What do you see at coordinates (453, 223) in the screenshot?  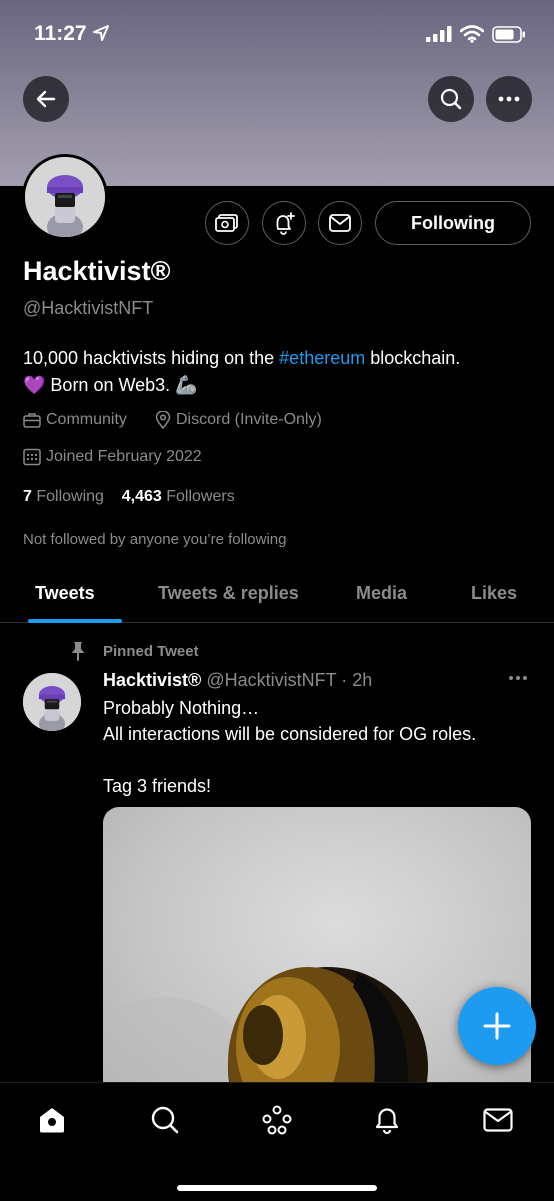 I see `following-button: Following` at bounding box center [453, 223].